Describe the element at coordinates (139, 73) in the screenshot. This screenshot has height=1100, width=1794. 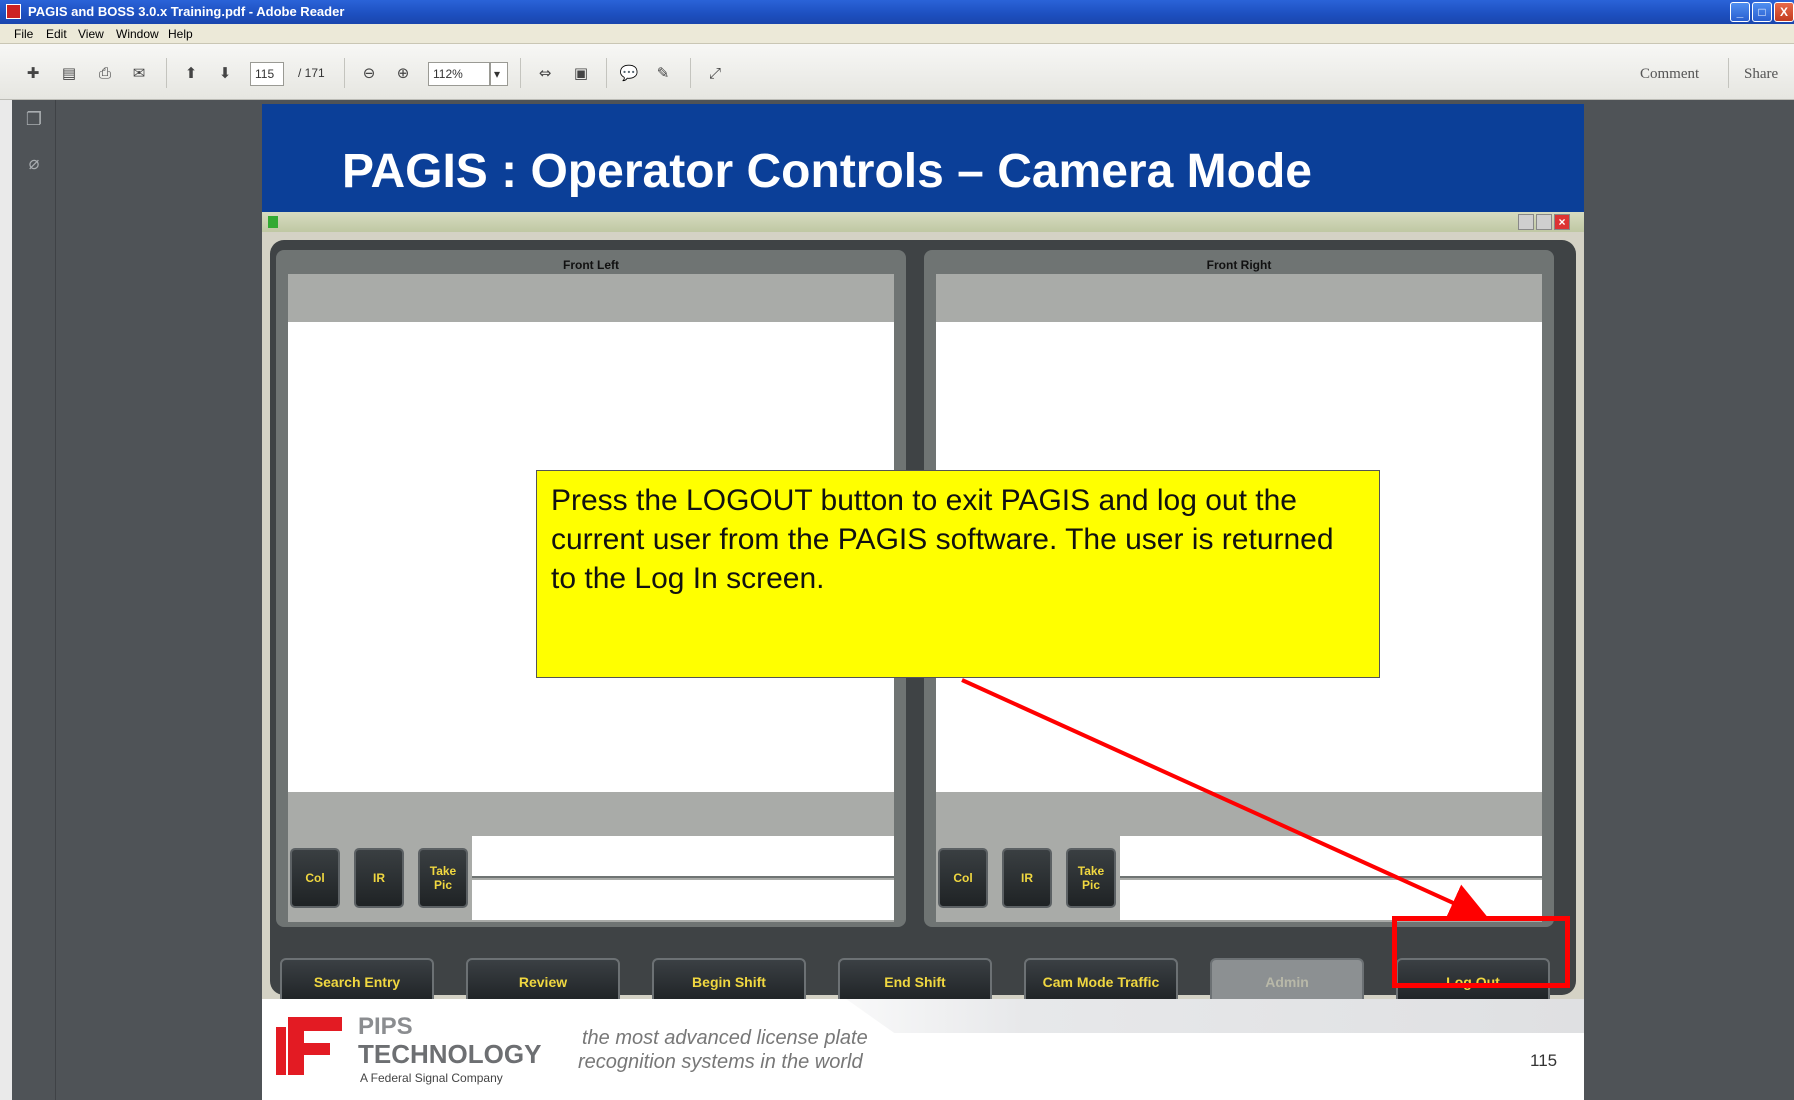
I see `email-icon: ✉` at that location.